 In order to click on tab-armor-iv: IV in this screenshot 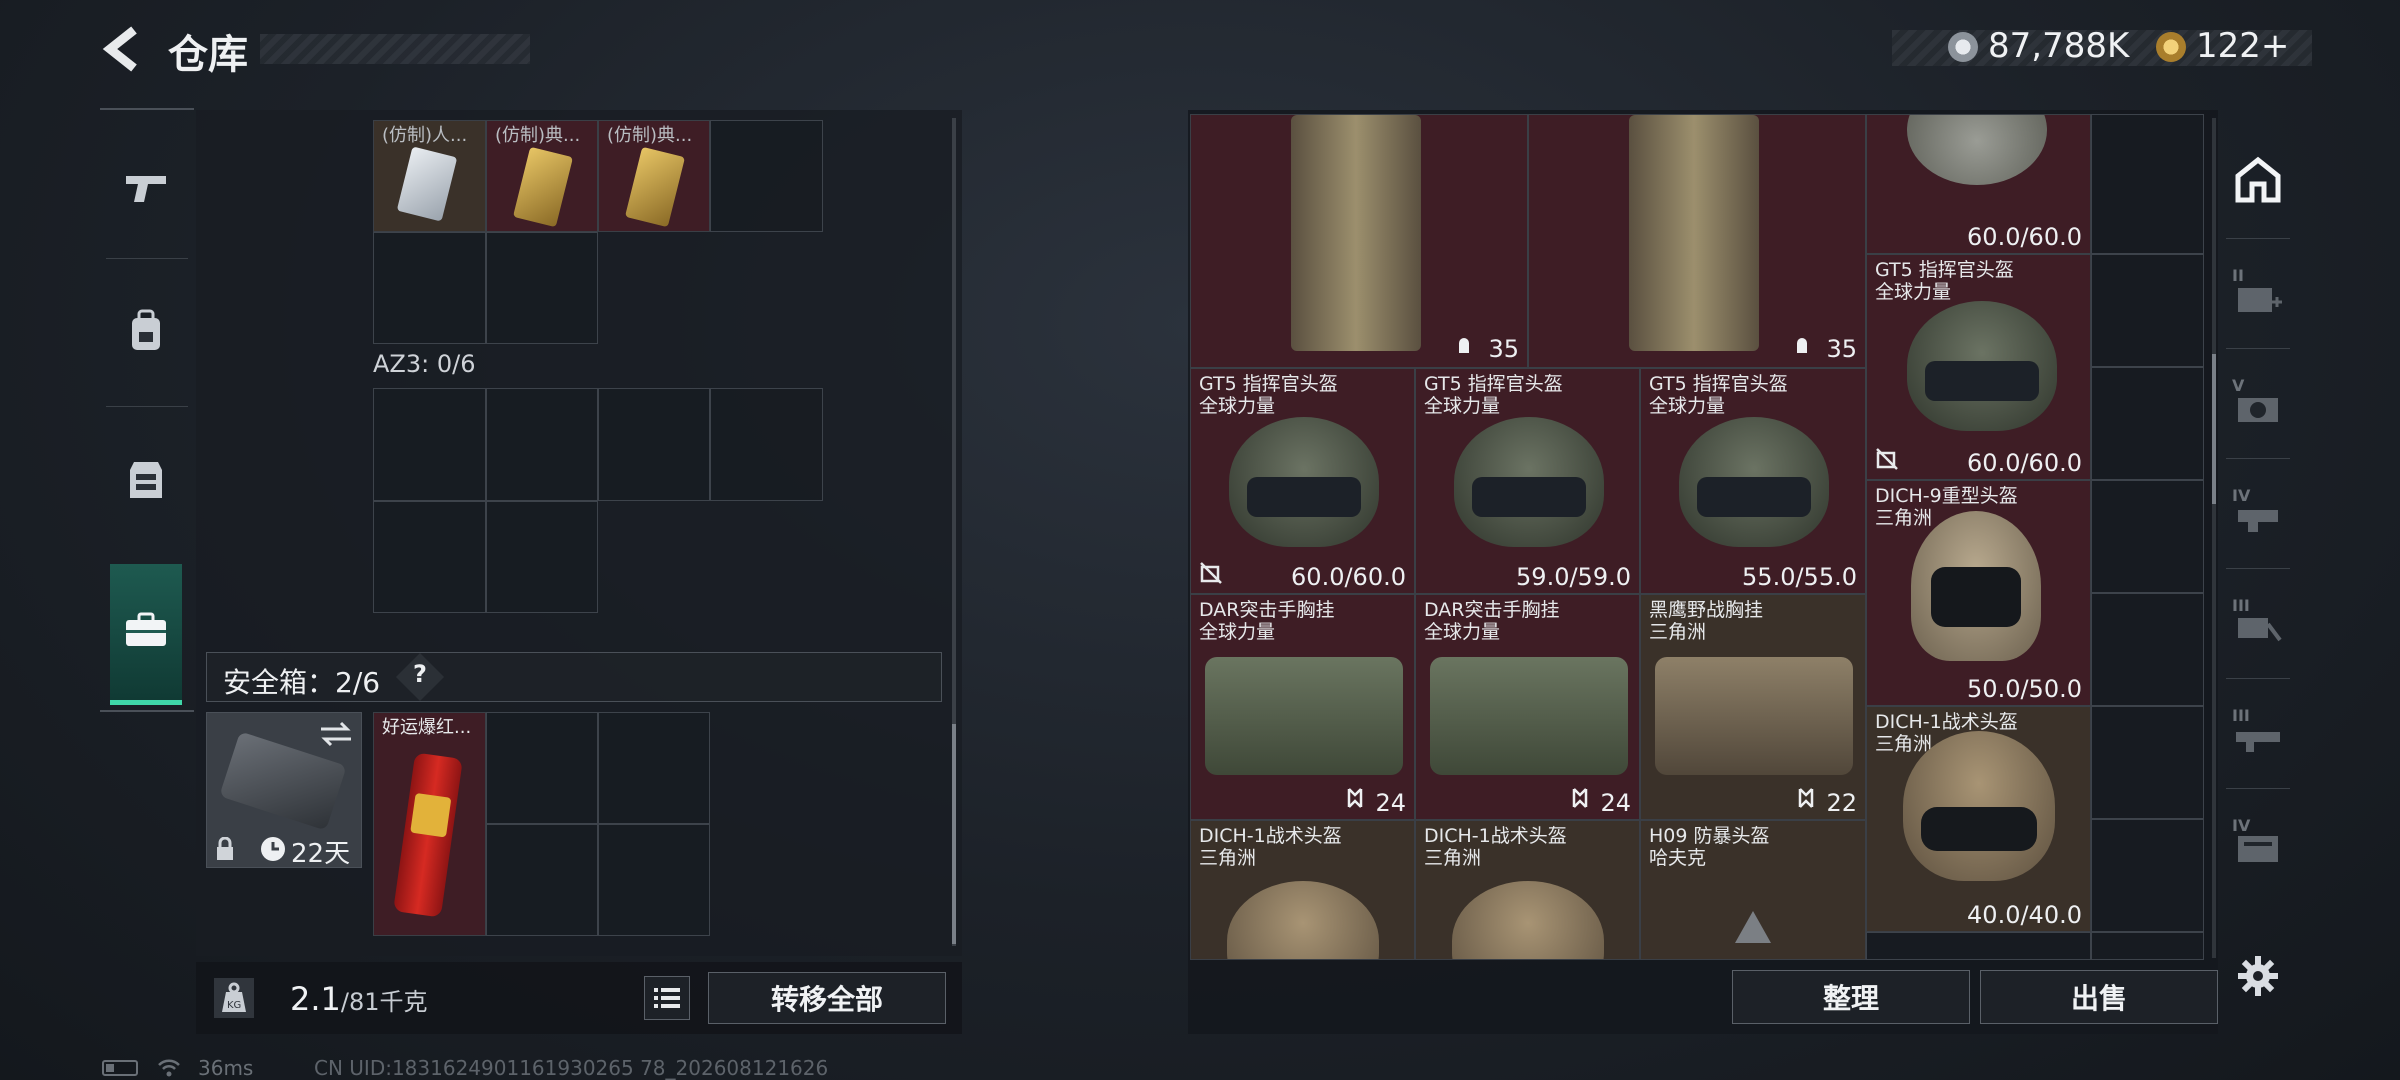, I will do `click(2258, 516)`.